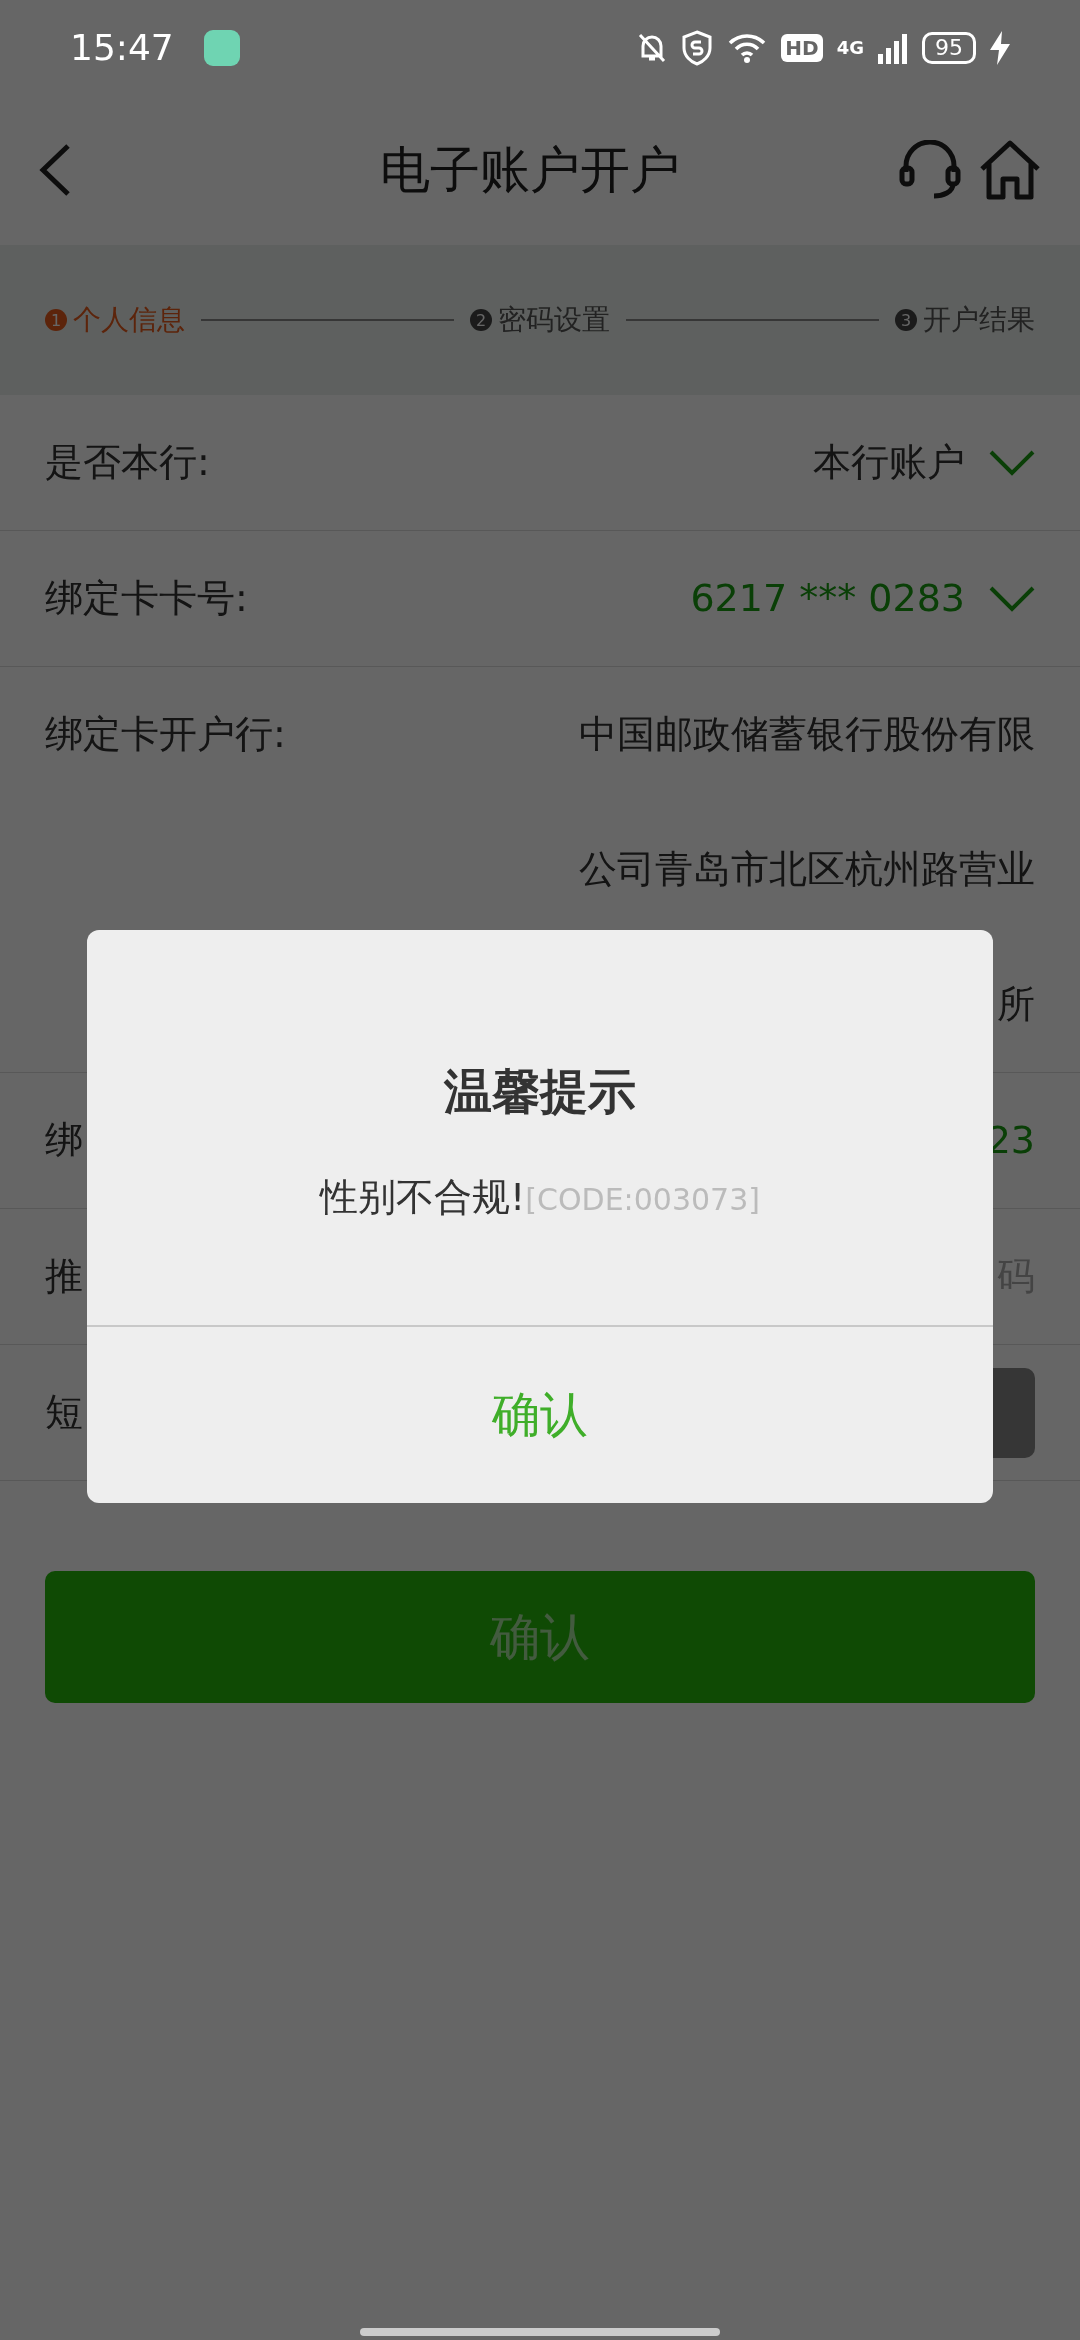 The height and width of the screenshot is (2340, 1080). I want to click on dialog-title: 温馨提示, so click(540, 1091).